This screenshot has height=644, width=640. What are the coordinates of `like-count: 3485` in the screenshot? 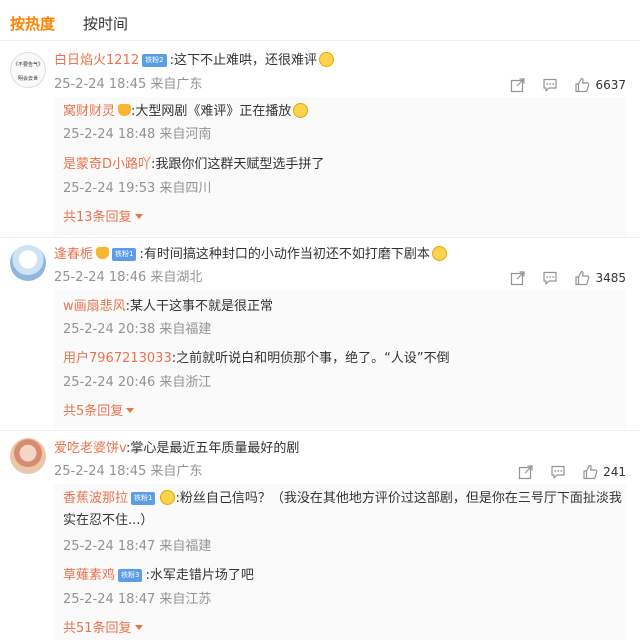 It's located at (610, 278).